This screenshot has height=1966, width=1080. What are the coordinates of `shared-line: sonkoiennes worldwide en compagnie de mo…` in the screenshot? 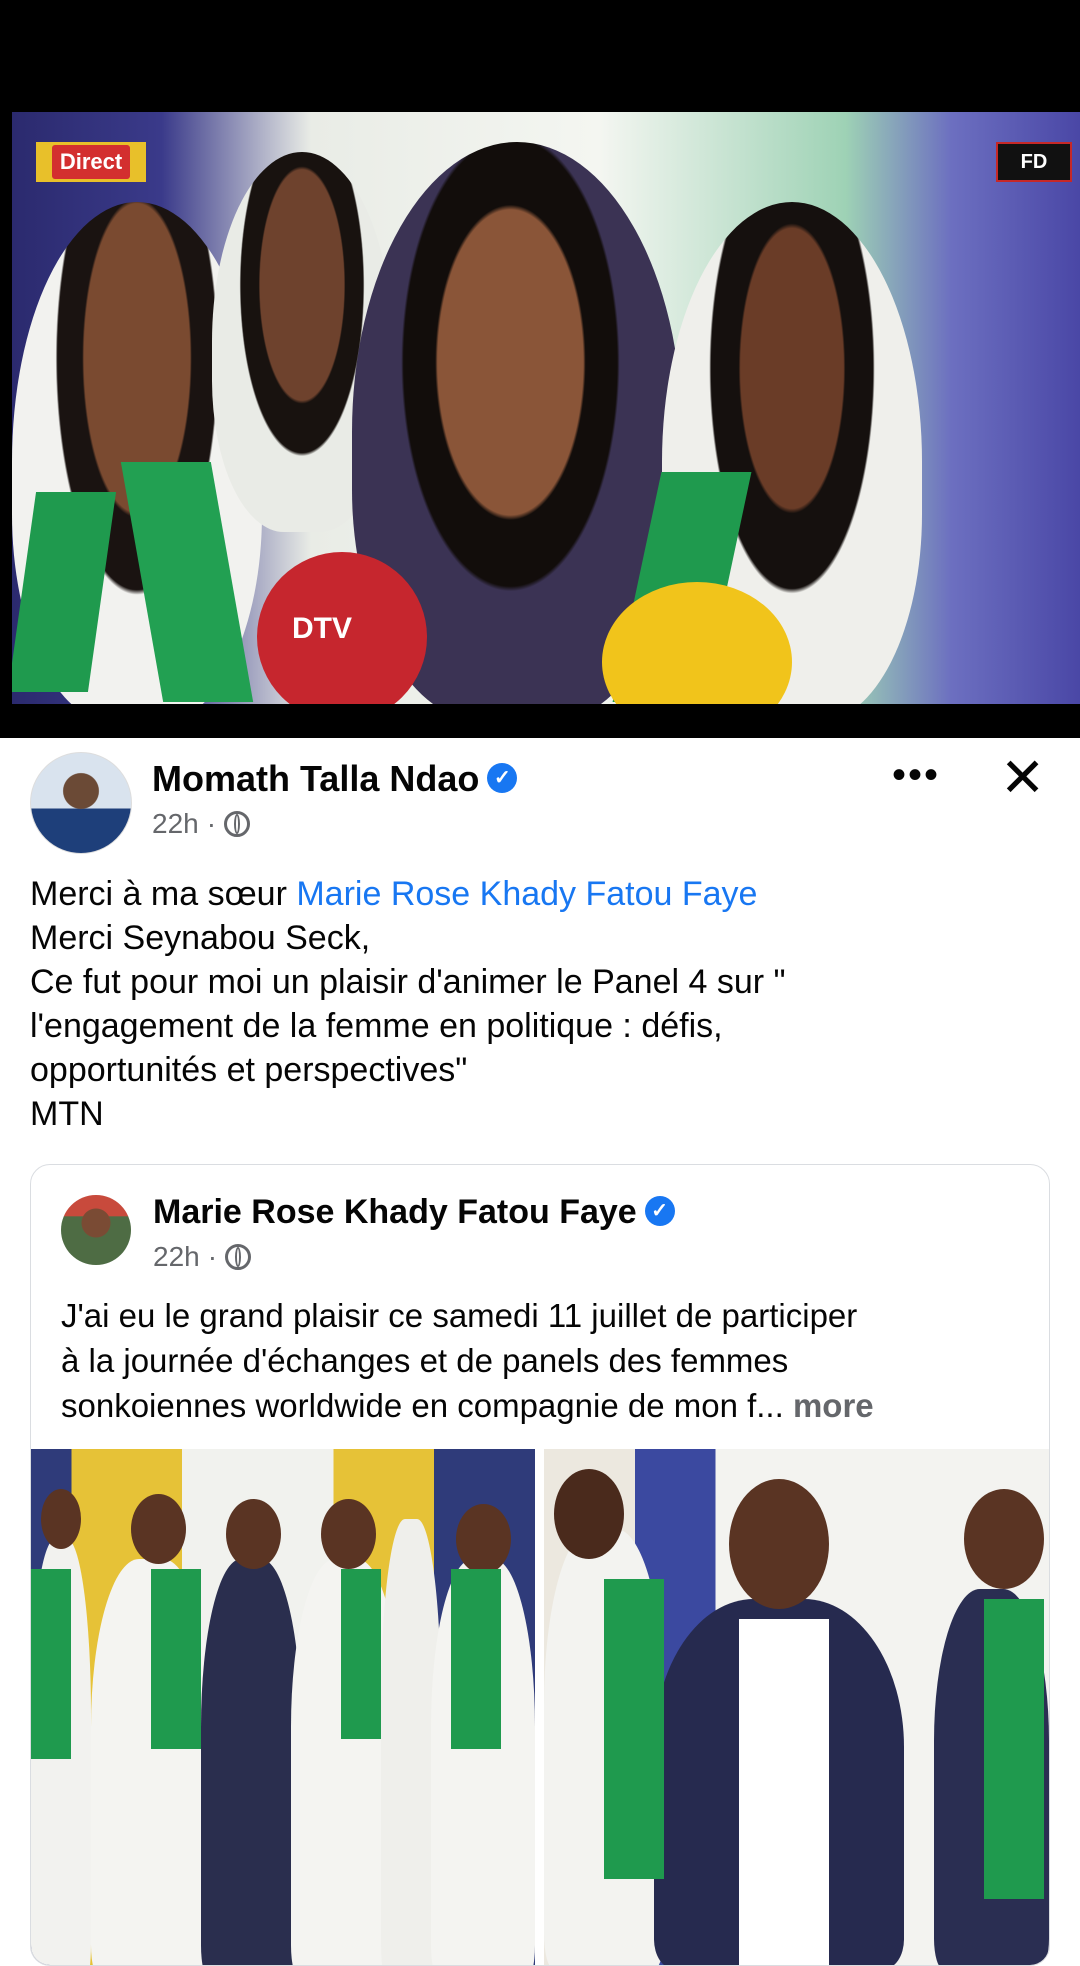 It's located at (467, 1405).